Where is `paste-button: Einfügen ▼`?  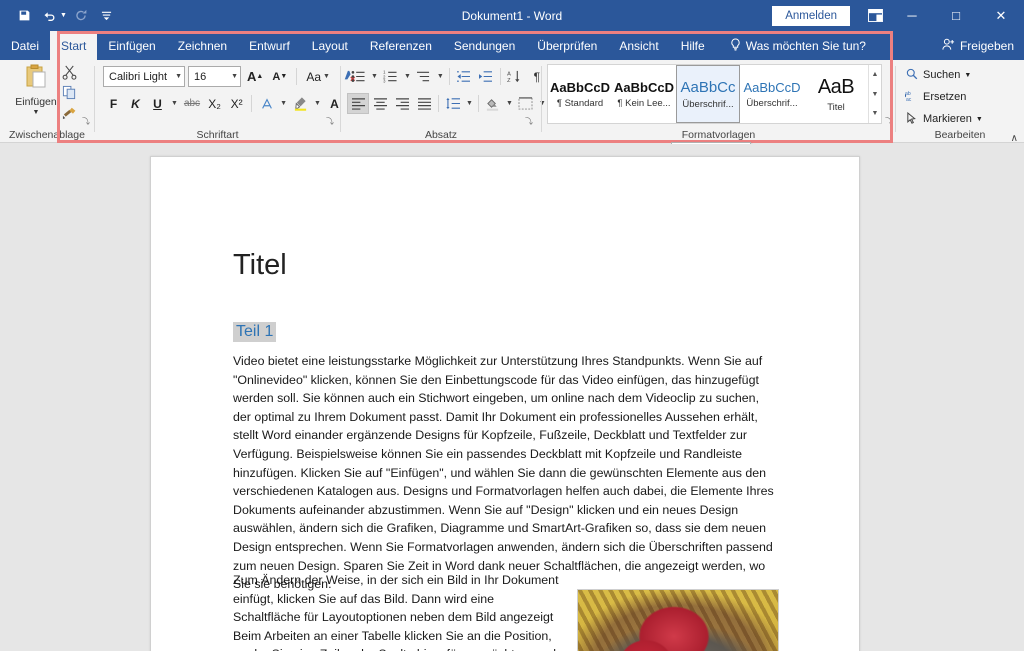 paste-button: Einfügen ▼ is located at coordinates (36, 90).